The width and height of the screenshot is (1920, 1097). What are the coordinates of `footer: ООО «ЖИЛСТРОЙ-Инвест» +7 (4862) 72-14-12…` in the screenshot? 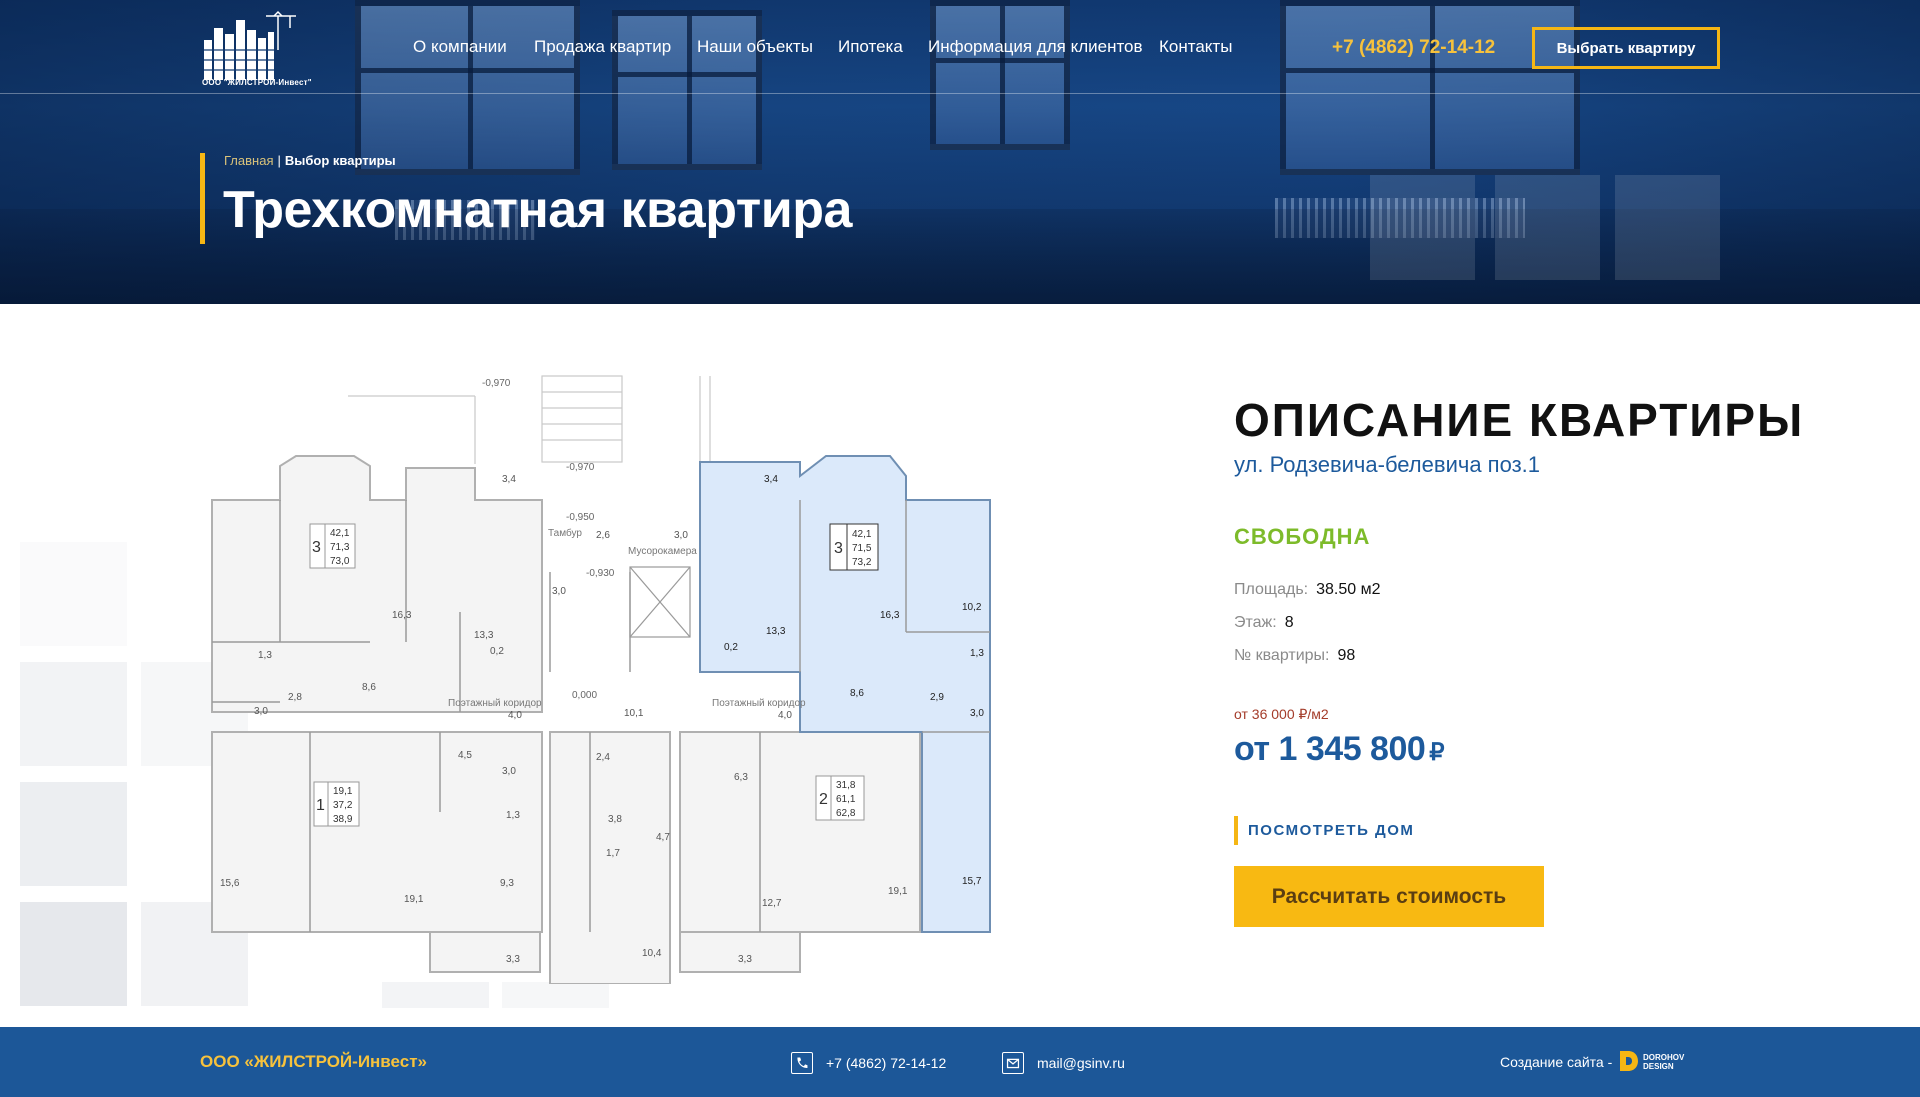 It's located at (960, 1062).